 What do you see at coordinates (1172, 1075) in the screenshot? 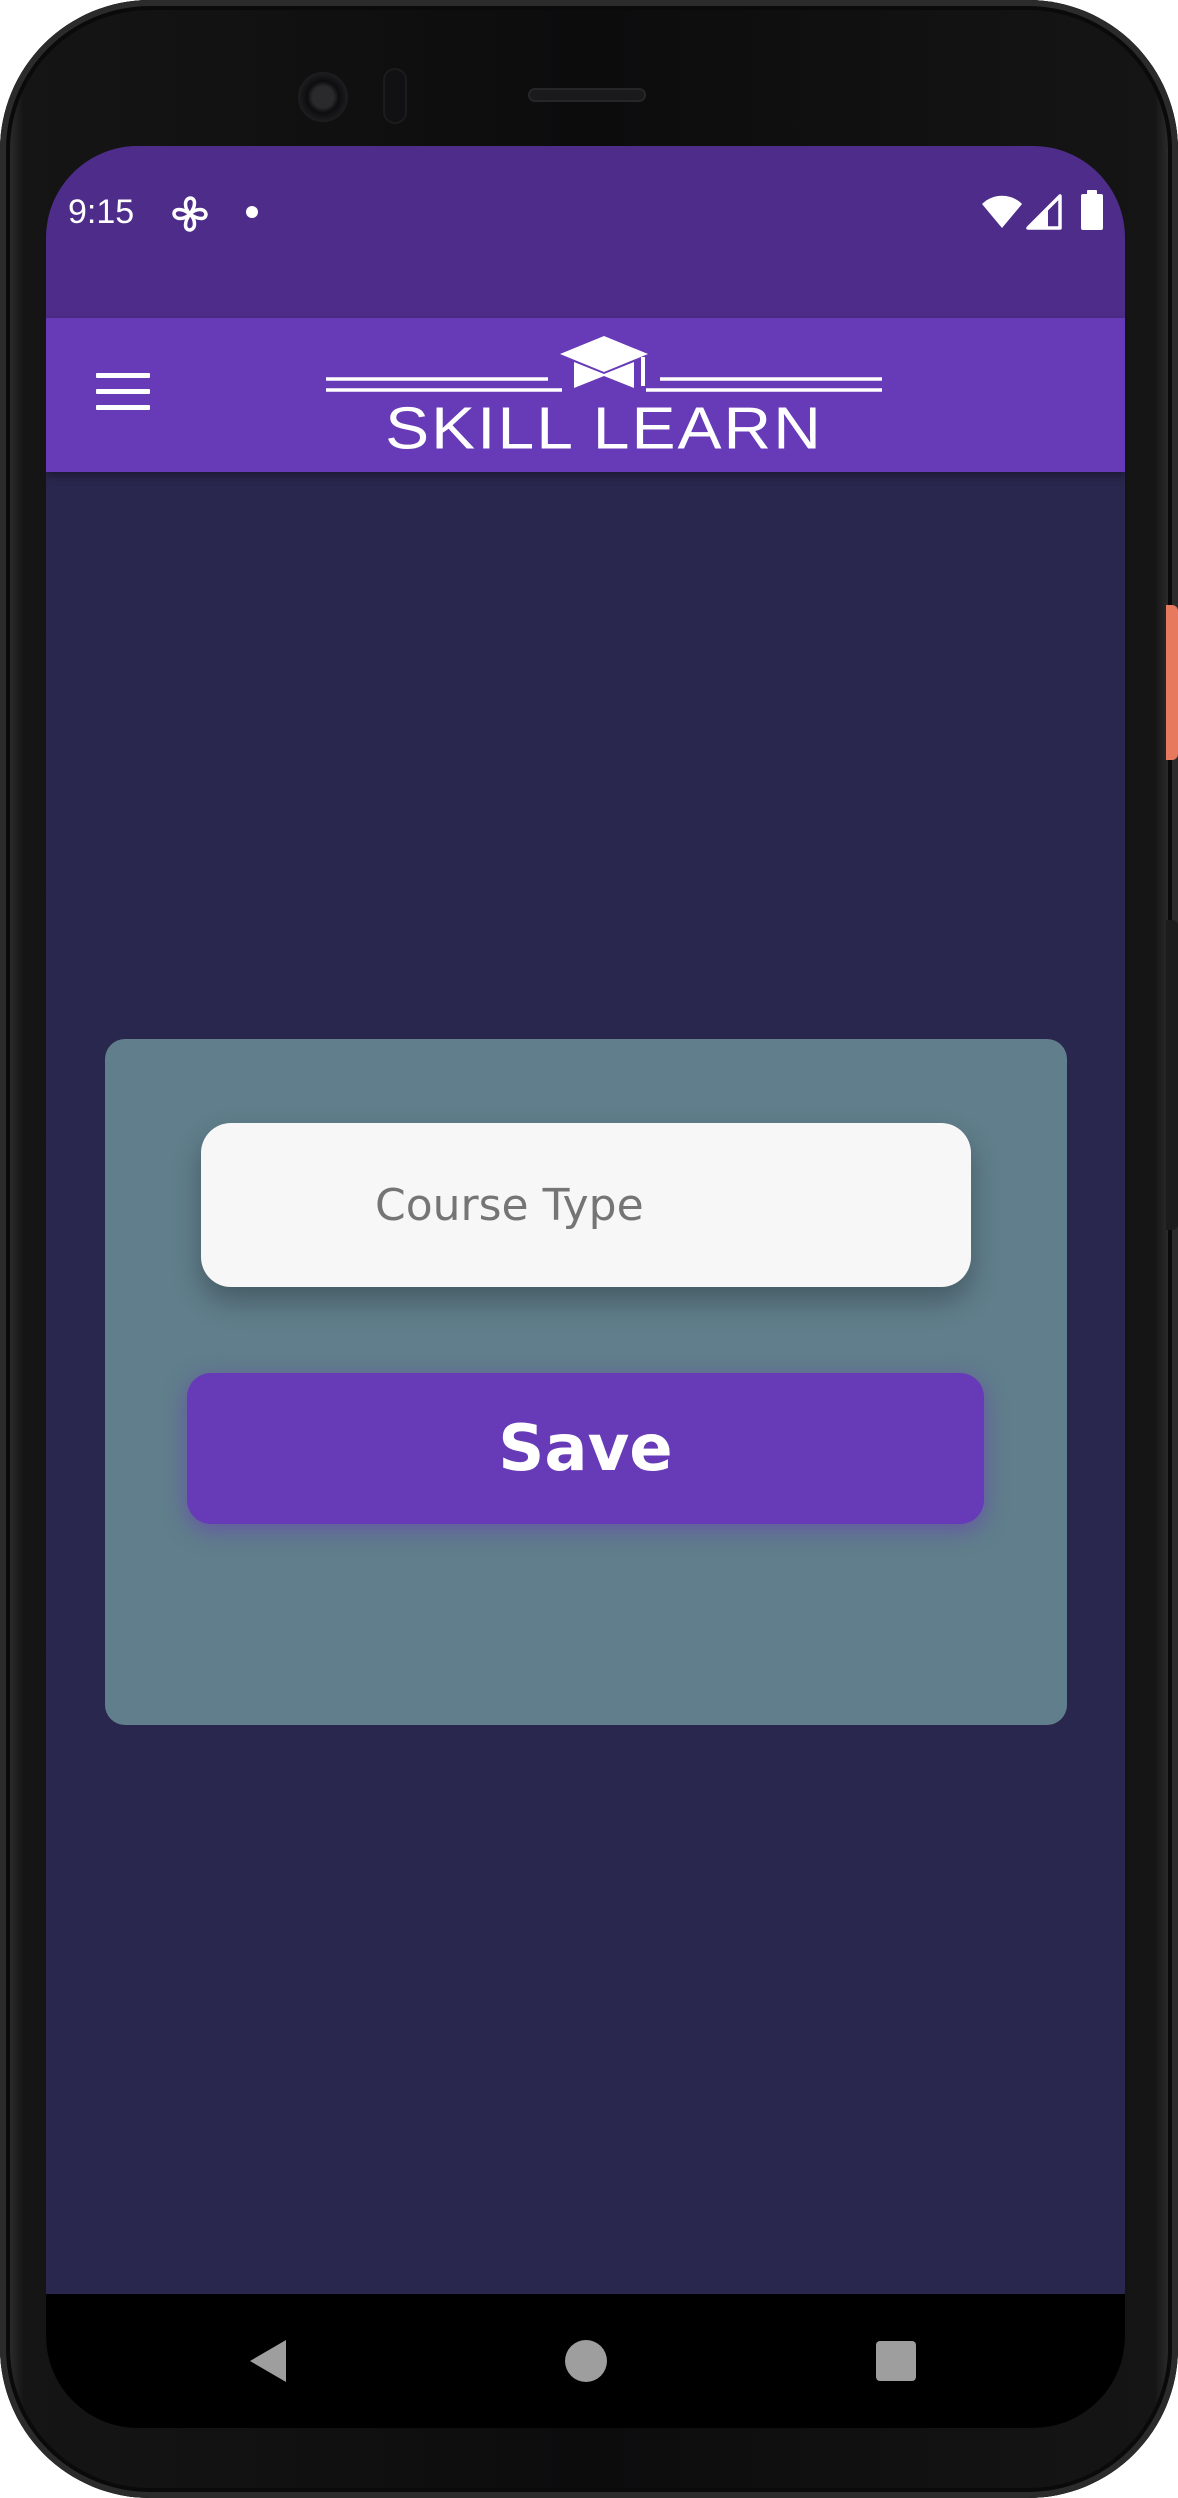
I see `volume-button` at bounding box center [1172, 1075].